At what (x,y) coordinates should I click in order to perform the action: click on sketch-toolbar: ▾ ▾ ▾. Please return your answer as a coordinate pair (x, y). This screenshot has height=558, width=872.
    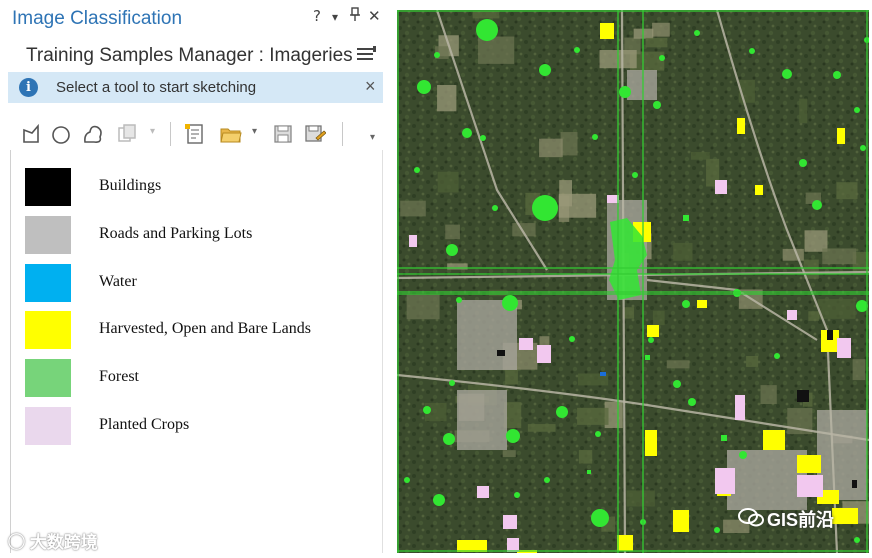
    Looking at the image, I should click on (198, 134).